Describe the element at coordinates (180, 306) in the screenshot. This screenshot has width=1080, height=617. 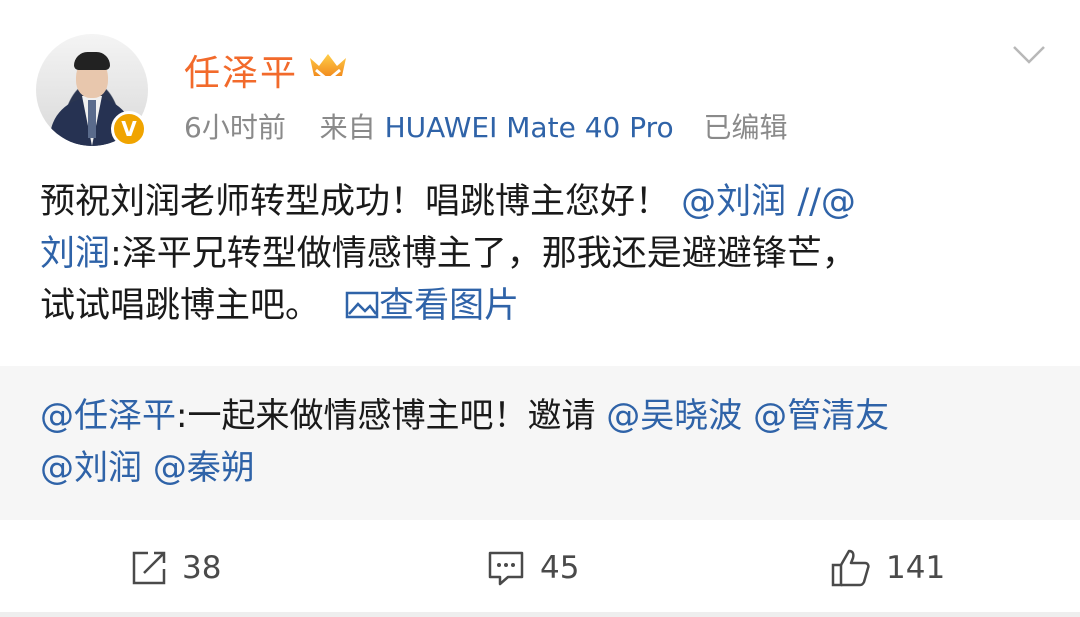
I see `post-text: 试试唱跳博主吧。` at that location.